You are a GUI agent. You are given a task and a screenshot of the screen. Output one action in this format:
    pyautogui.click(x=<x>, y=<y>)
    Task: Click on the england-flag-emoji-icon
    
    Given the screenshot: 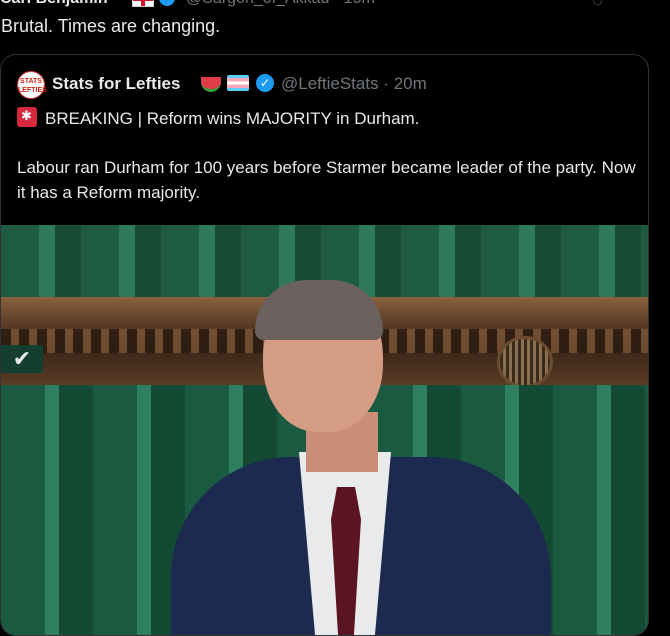 What is the action you would take?
    pyautogui.click(x=143, y=3)
    